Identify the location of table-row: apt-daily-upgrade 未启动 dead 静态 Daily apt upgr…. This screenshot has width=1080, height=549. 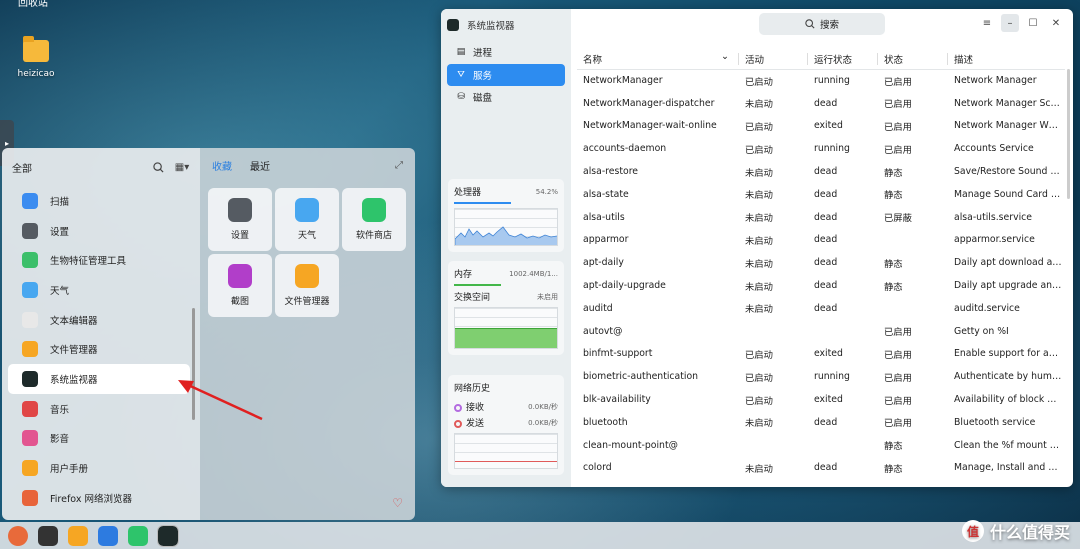
(821, 285).